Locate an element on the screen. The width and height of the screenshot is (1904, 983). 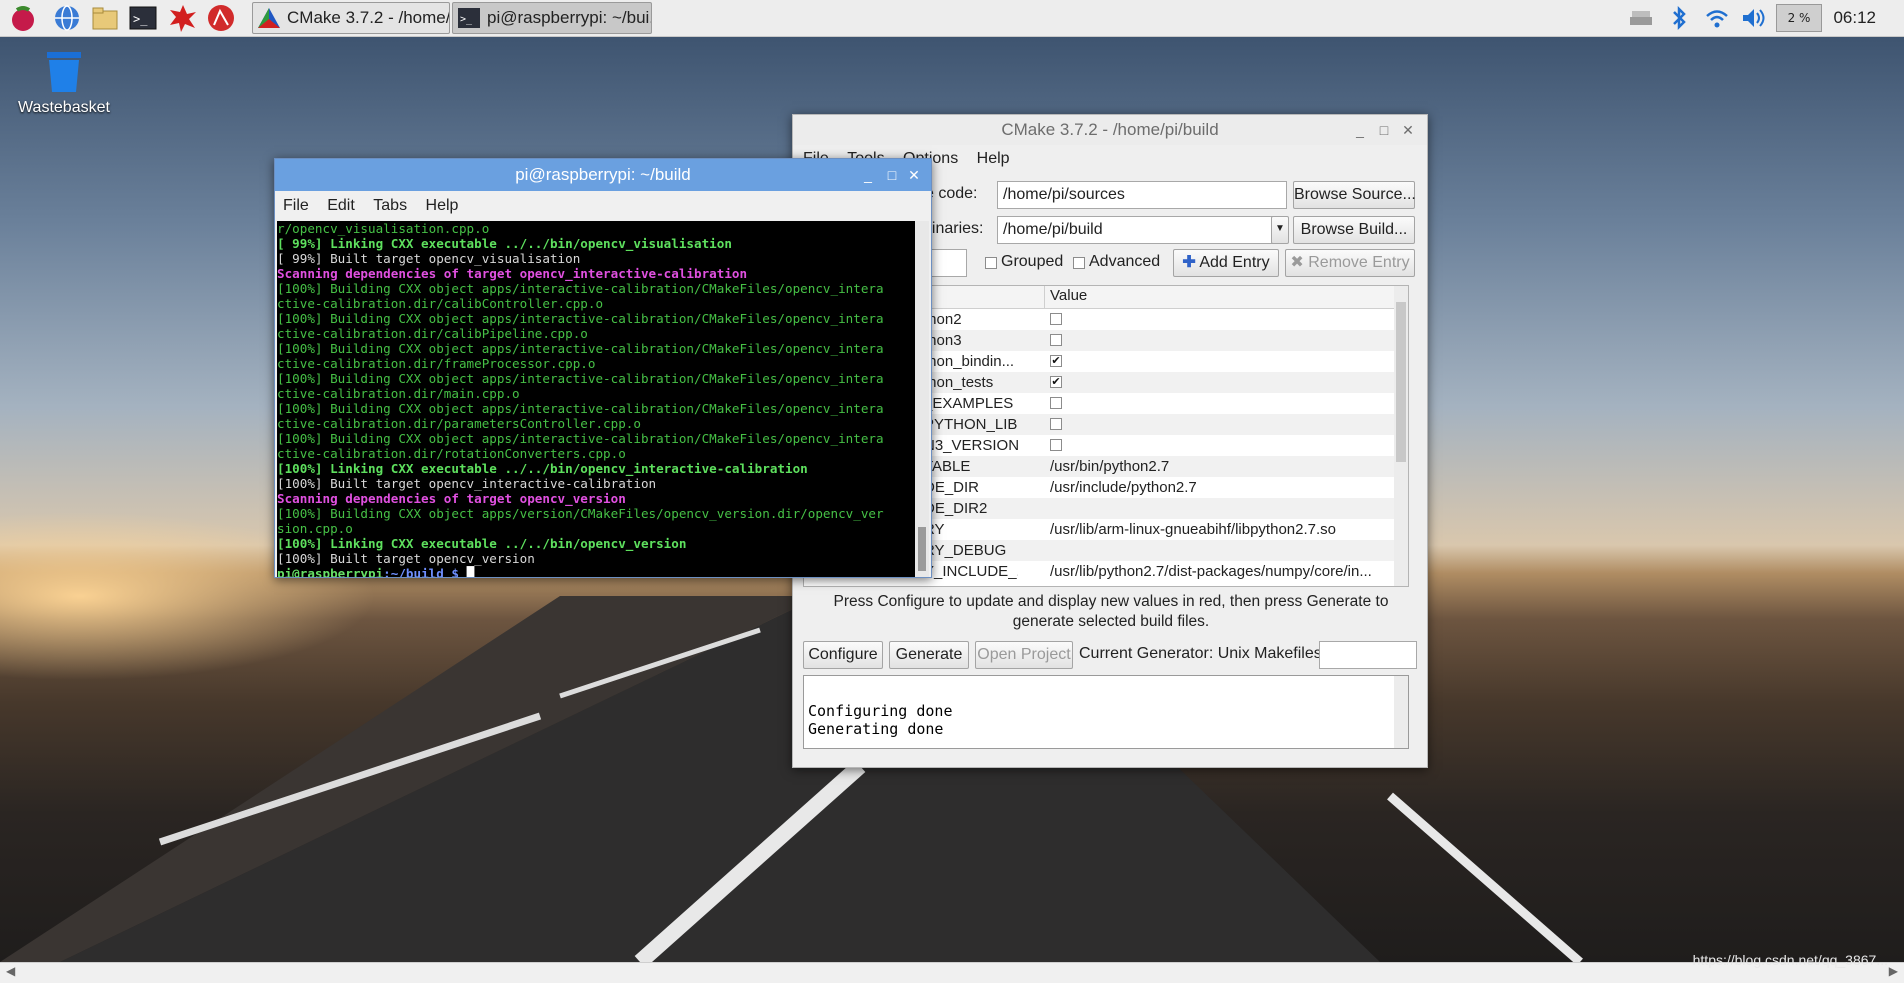
terminal-scrollbar is located at coordinates (922, 399).